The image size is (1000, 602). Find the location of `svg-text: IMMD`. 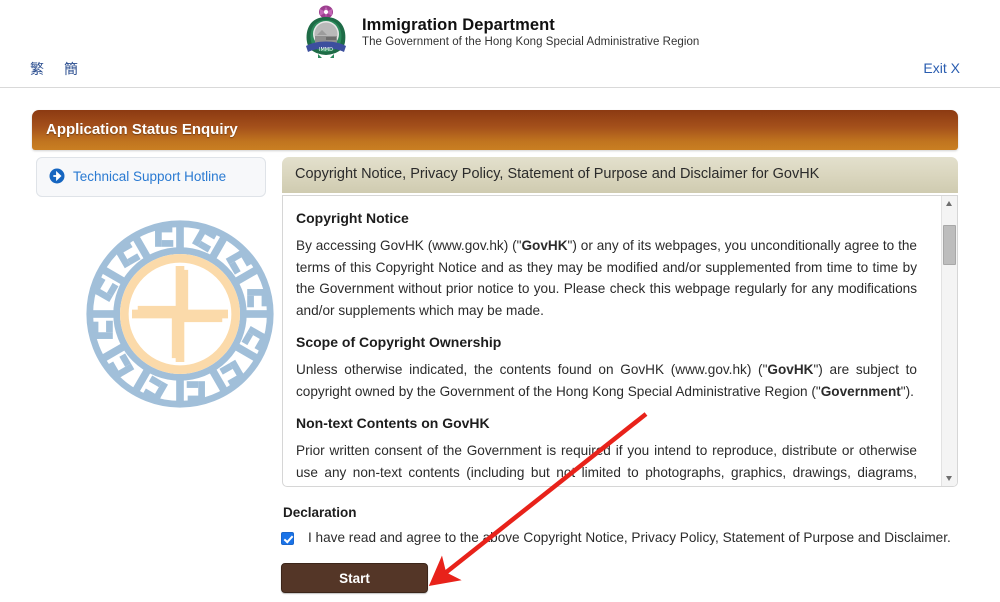

svg-text: IMMD is located at coordinates (326, 50).